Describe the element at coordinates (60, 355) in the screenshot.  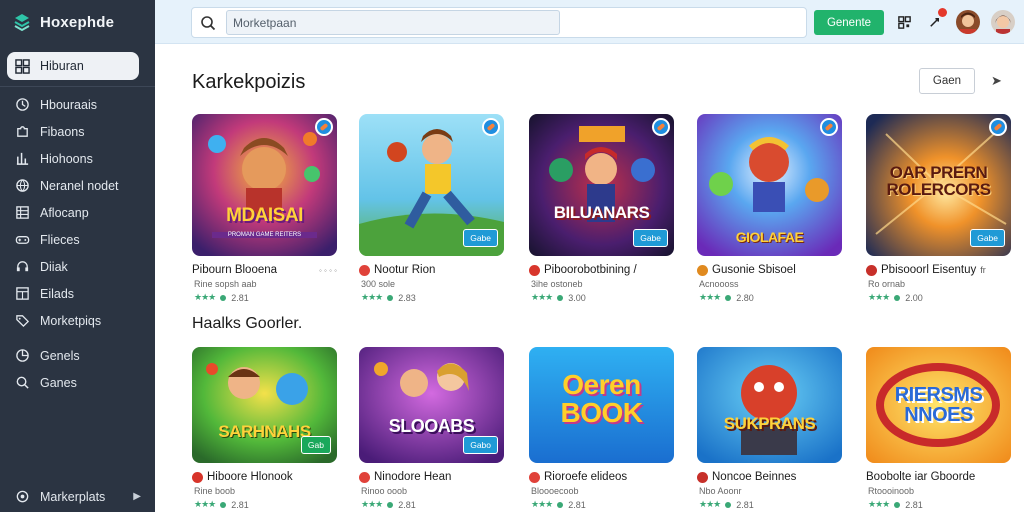
I see `sidebar-item-label: Genels` at that location.